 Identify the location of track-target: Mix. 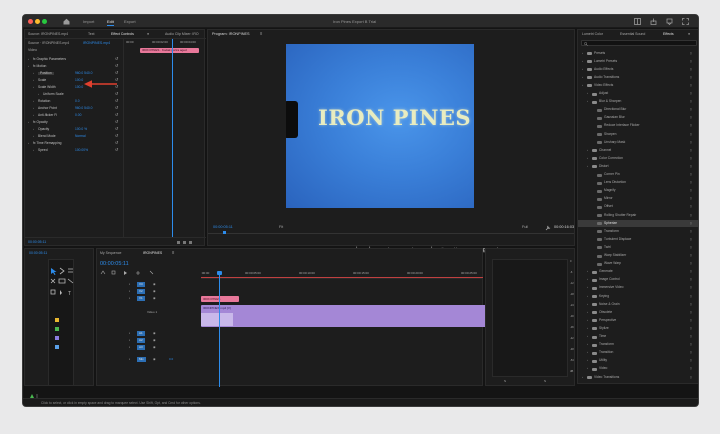
(141, 359).